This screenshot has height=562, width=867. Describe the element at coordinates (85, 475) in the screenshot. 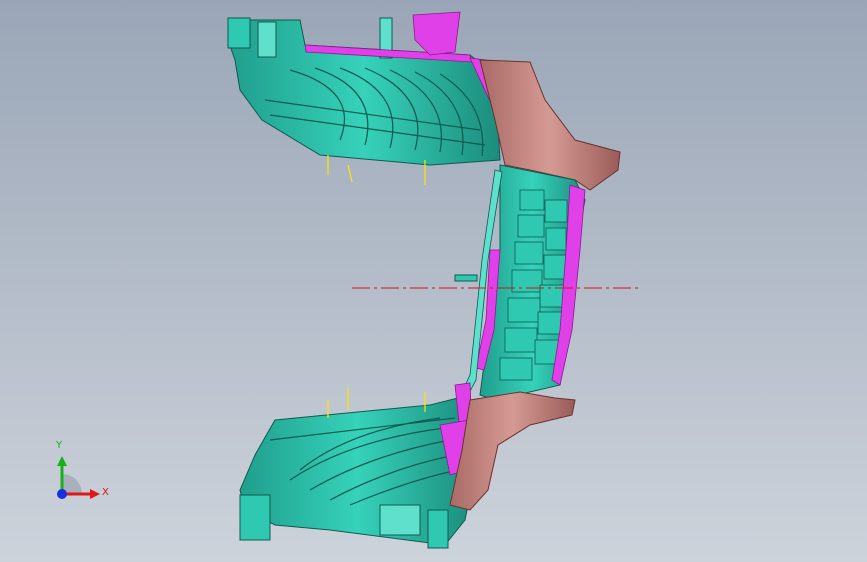

I see `coordinate-triad: Y X` at that location.